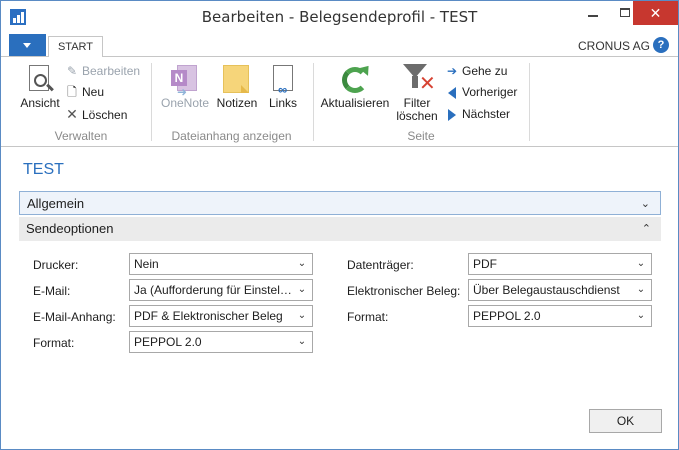 The height and width of the screenshot is (450, 679). What do you see at coordinates (593, 13) in the screenshot?
I see `minimize-button` at bounding box center [593, 13].